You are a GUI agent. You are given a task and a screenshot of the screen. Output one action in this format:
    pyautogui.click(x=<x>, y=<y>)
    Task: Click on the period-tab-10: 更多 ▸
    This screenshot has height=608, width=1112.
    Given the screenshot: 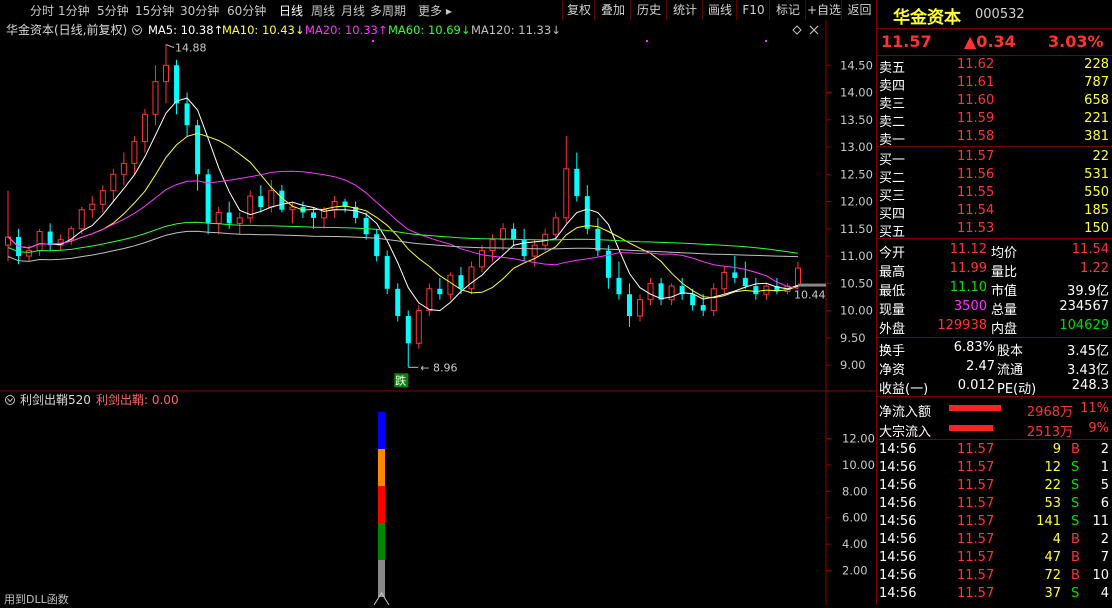 What is the action you would take?
    pyautogui.click(x=435, y=10)
    